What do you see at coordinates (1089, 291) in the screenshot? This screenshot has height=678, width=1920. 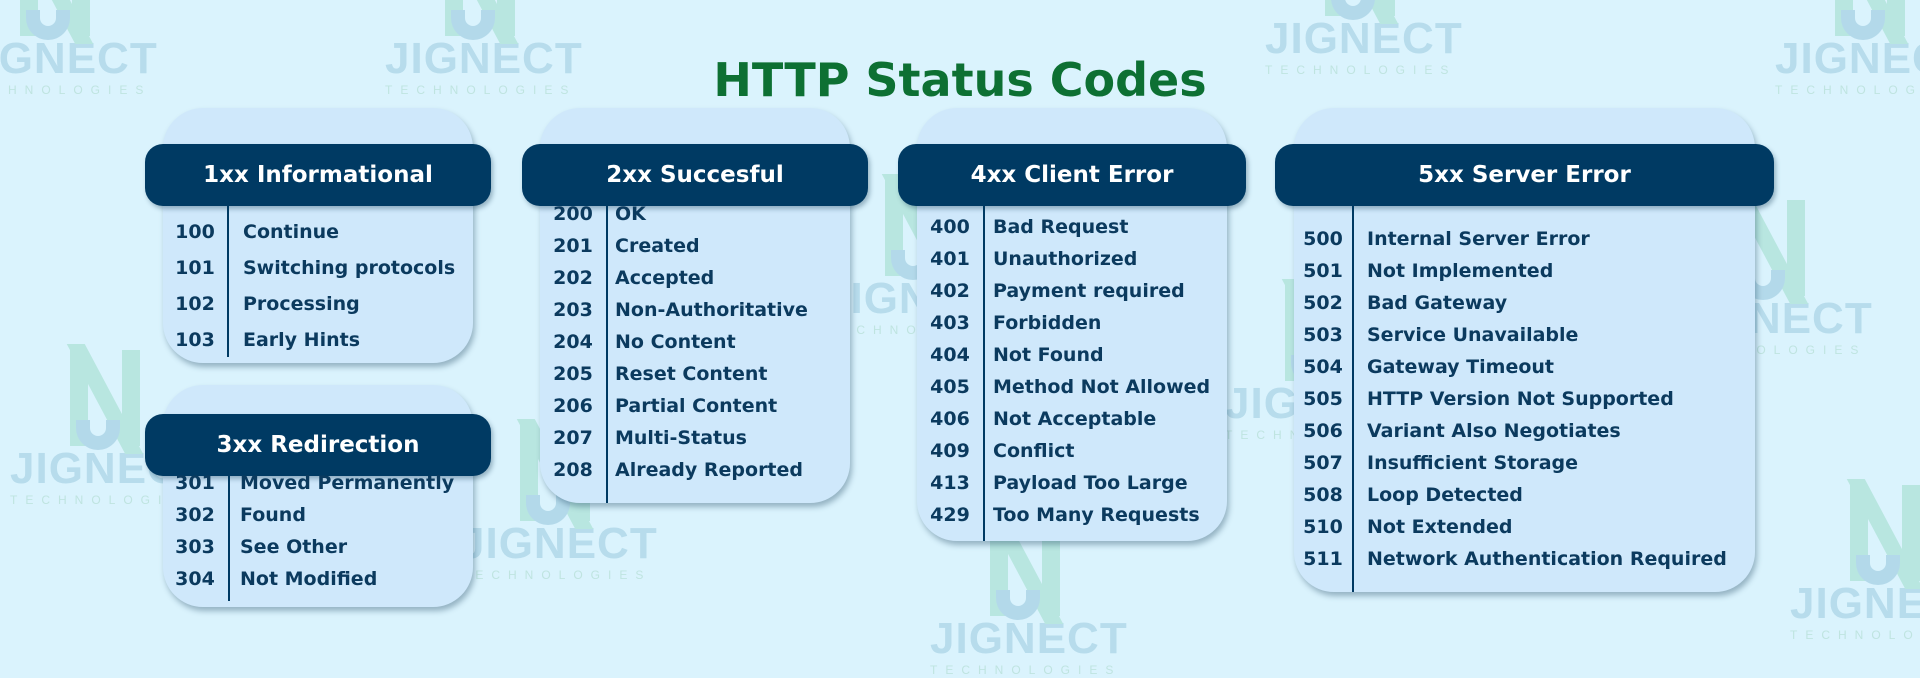 I see `status-label: Payment required` at bounding box center [1089, 291].